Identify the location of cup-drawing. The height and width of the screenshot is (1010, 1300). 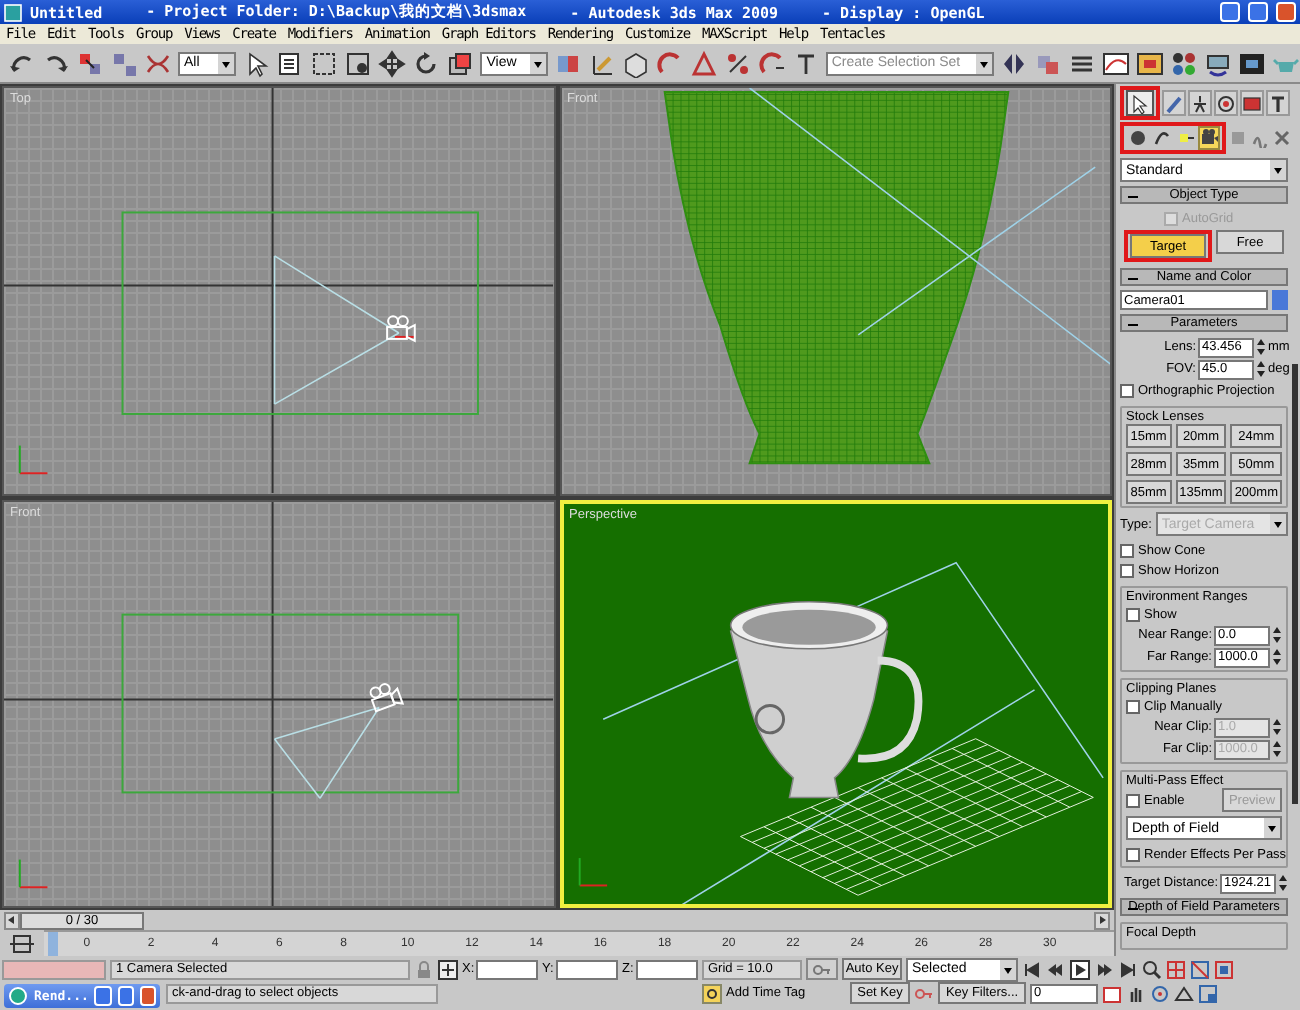
(825, 699).